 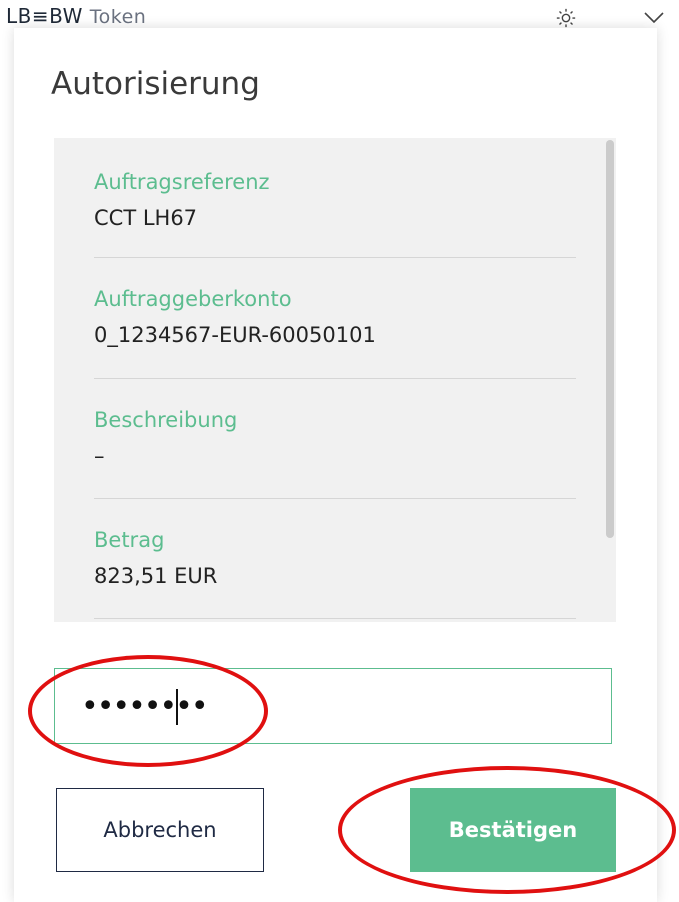 I want to click on chevron-down-icon, so click(x=654, y=18).